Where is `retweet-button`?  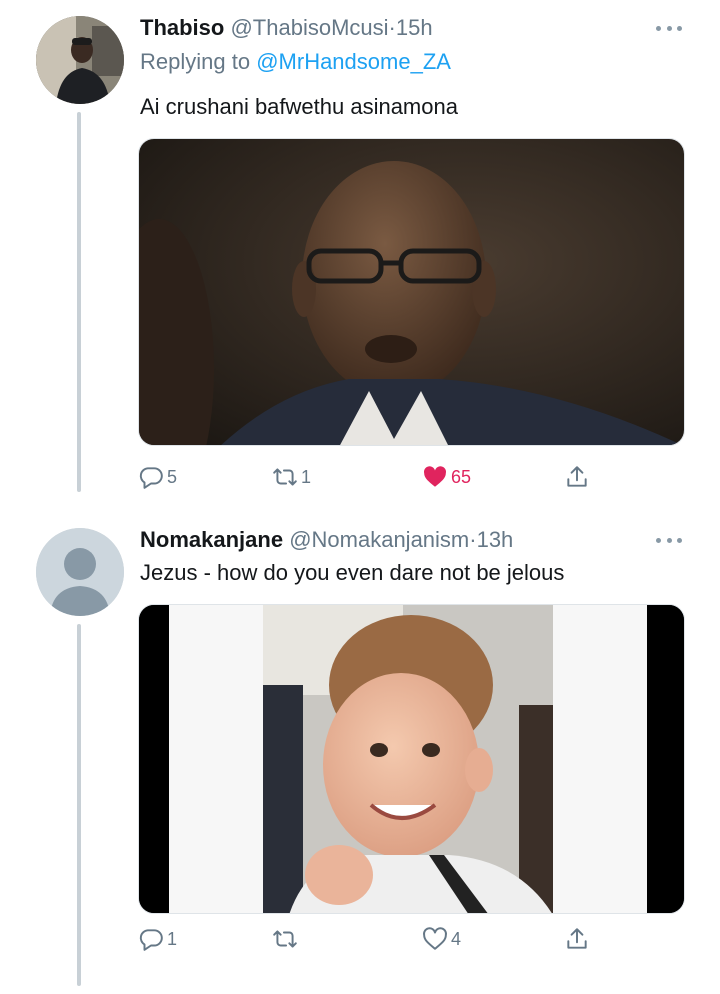 retweet-button is located at coordinates (286, 939).